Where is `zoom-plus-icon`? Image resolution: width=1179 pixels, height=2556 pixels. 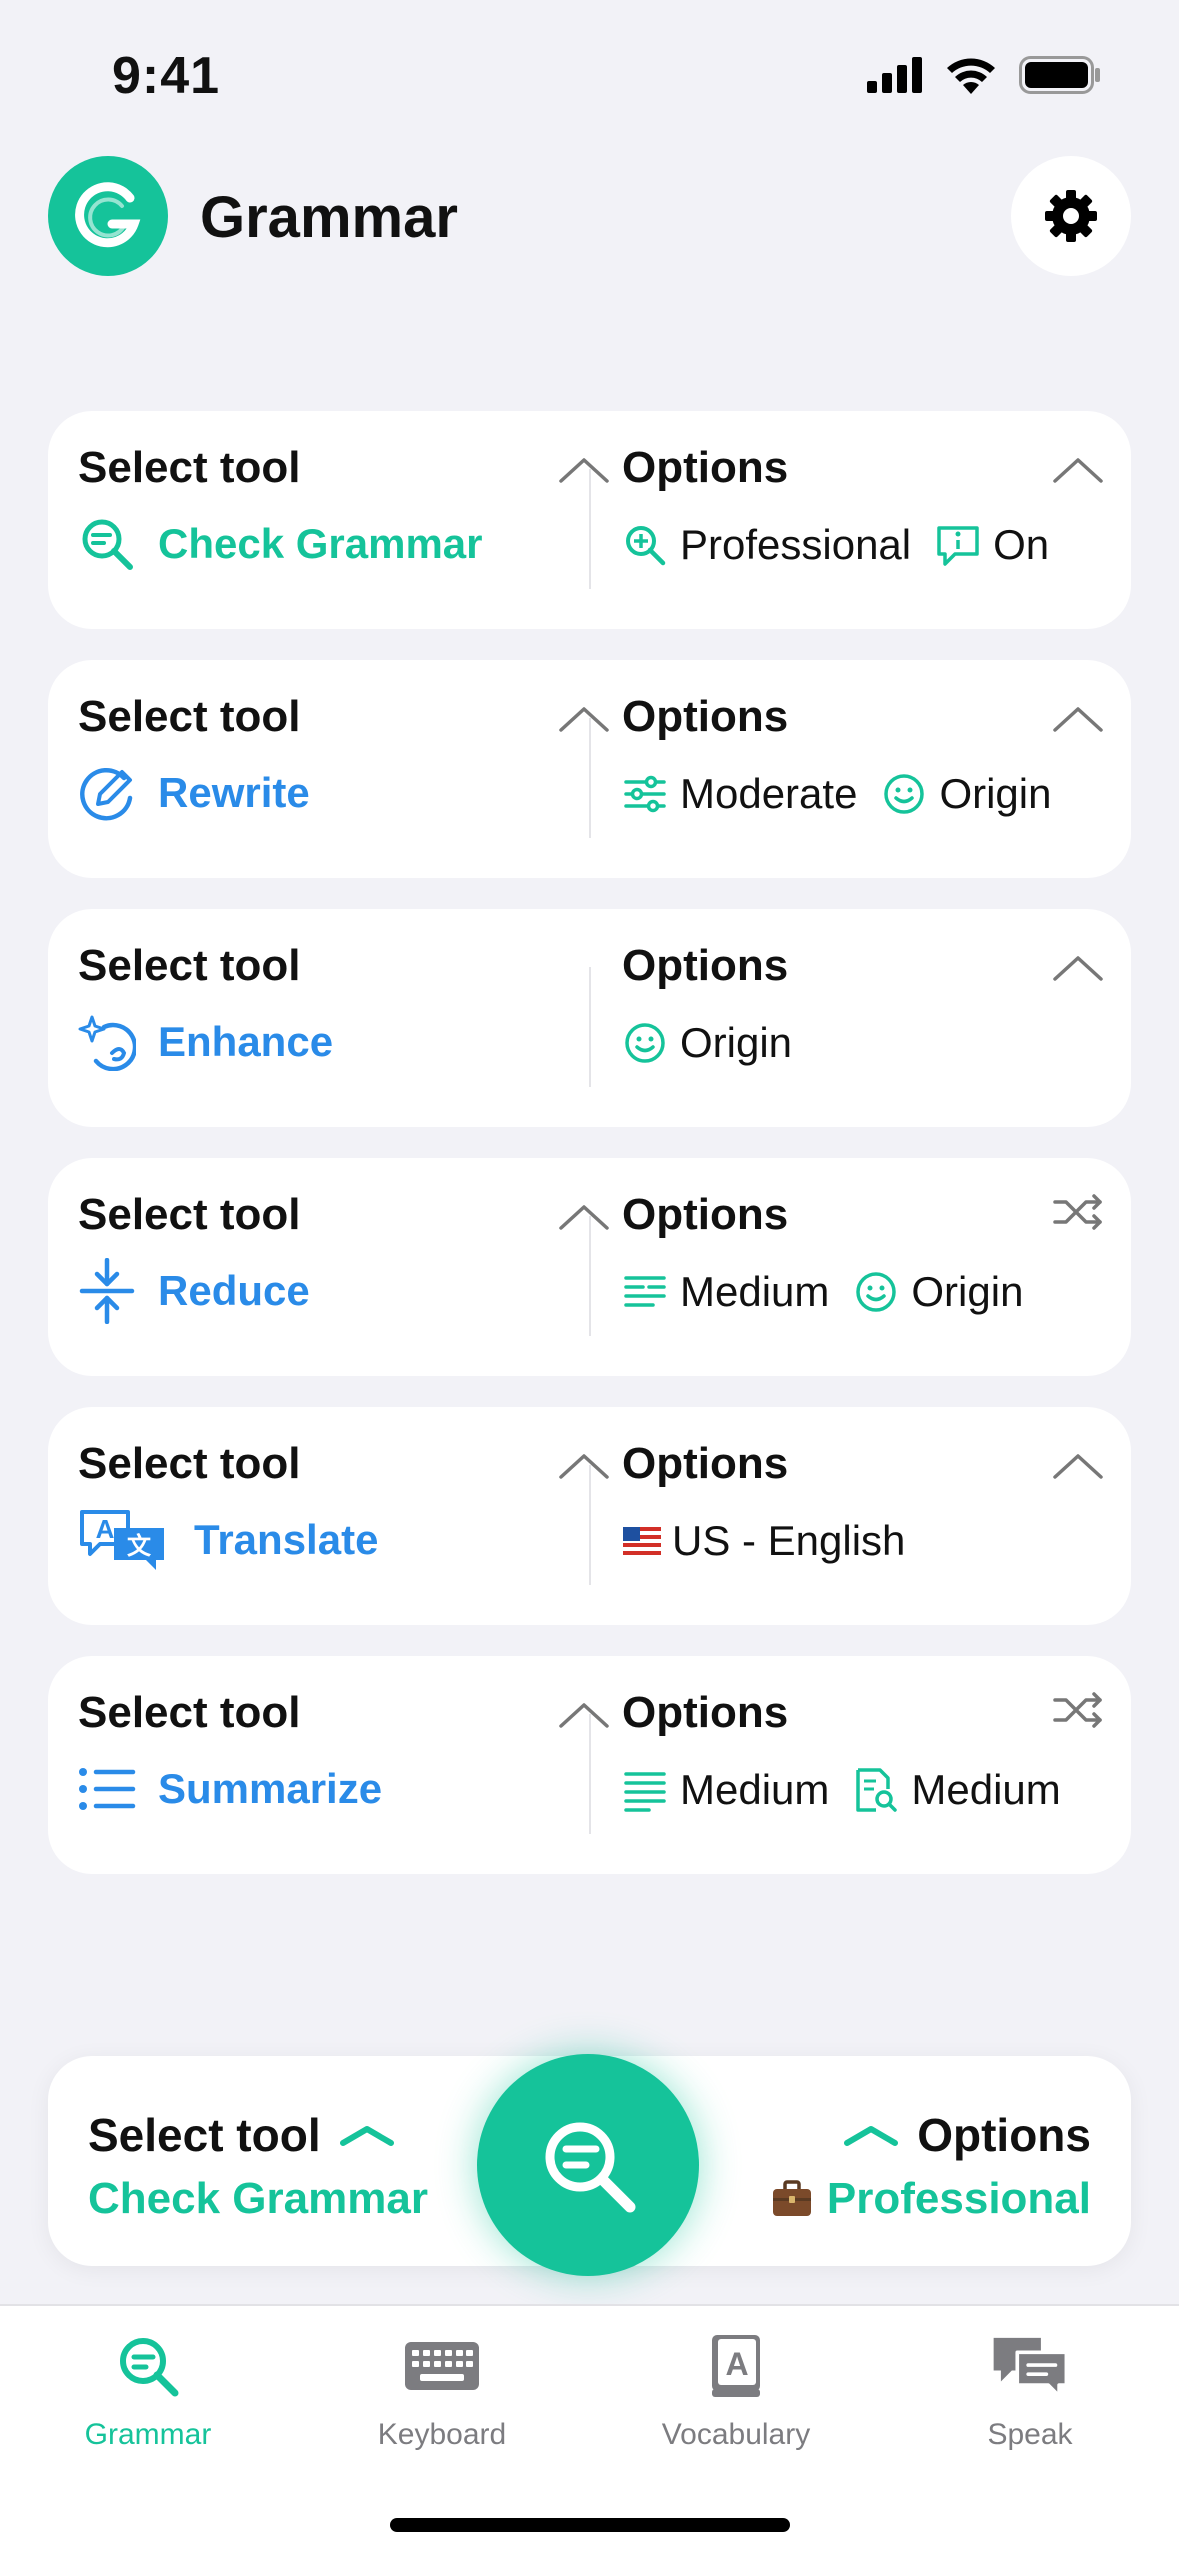
zoom-plus-icon is located at coordinates (645, 545).